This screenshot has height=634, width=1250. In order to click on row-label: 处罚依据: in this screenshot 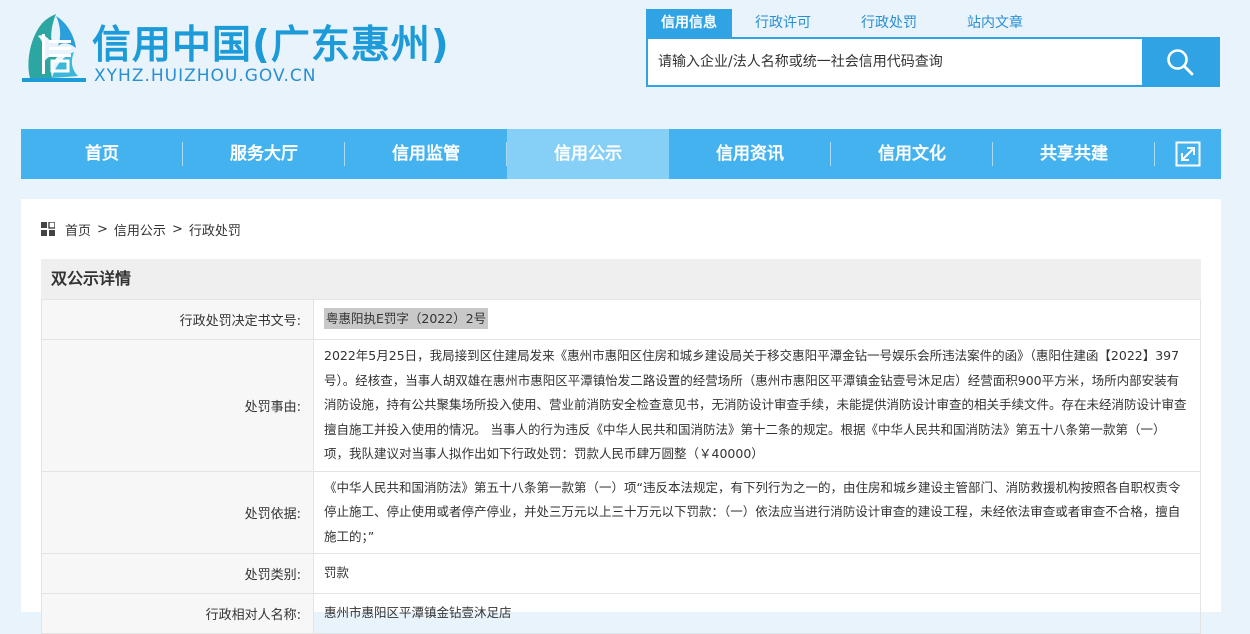, I will do `click(177, 512)`.